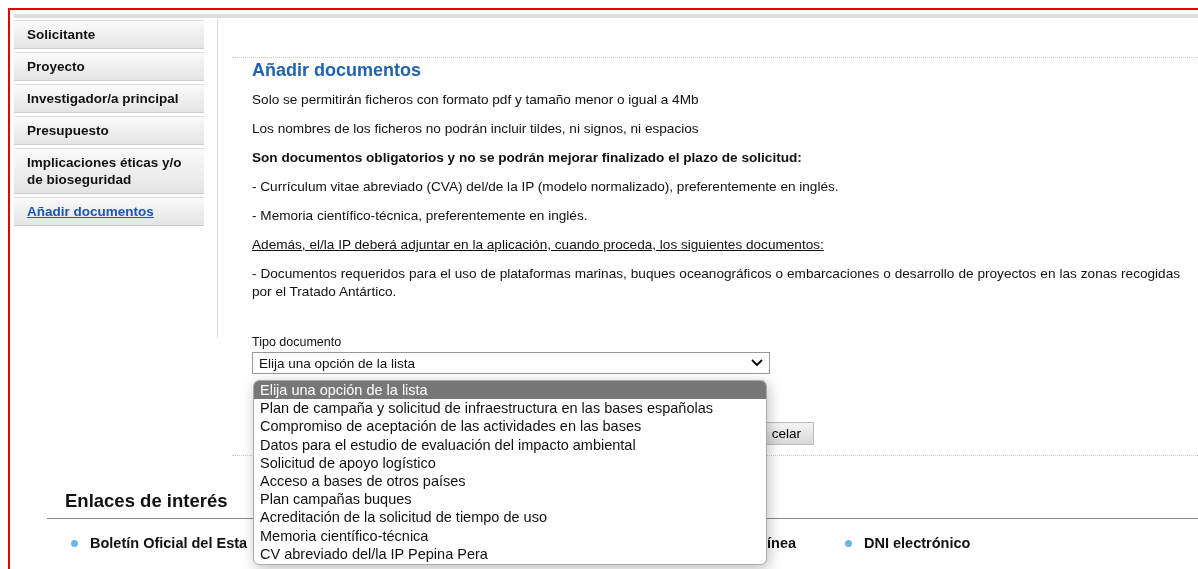 The width and height of the screenshot is (1198, 569). What do you see at coordinates (527, 157) in the screenshot?
I see `info-text: Son documentos obligatorios y no se podrán mejorar finalizado el plazo de solicitud:` at bounding box center [527, 157].